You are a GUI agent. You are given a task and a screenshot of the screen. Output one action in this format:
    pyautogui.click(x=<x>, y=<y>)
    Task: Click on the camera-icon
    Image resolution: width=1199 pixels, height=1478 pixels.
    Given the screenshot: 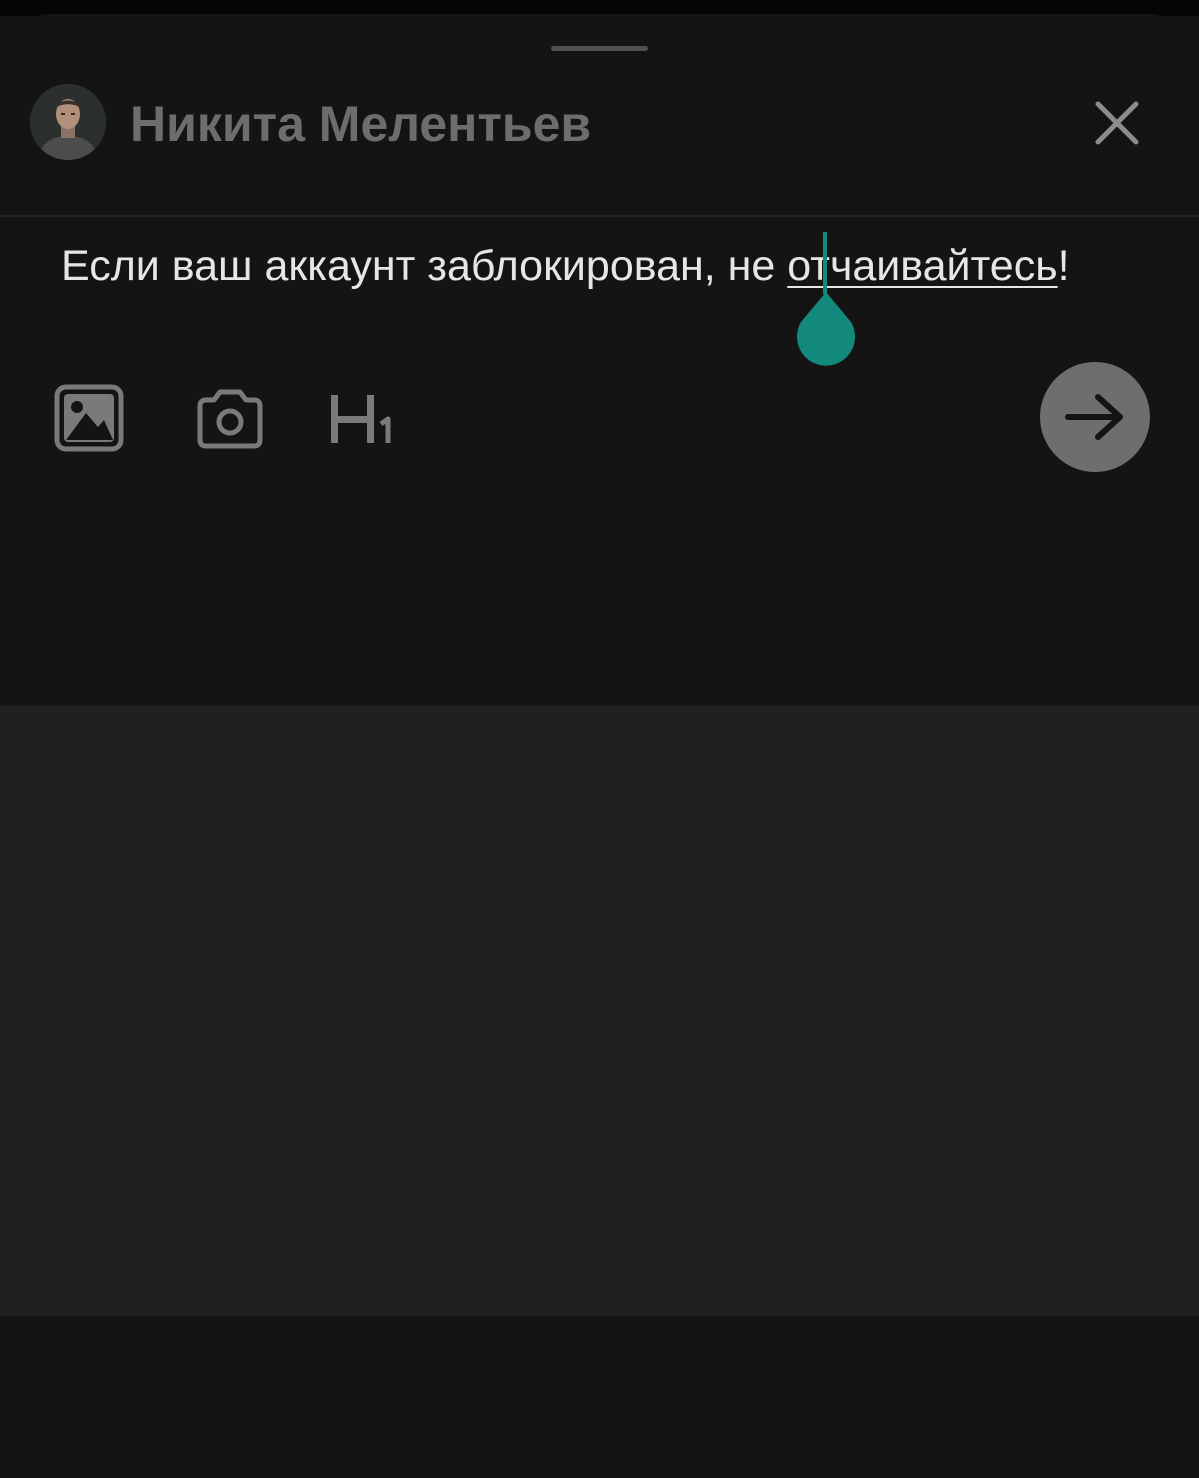 What is the action you would take?
    pyautogui.click(x=230, y=419)
    